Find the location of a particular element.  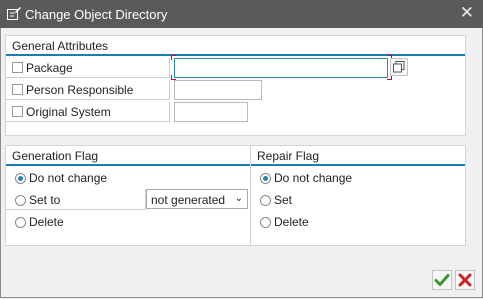

generation-flag-title: Generation Flag is located at coordinates (55, 156).